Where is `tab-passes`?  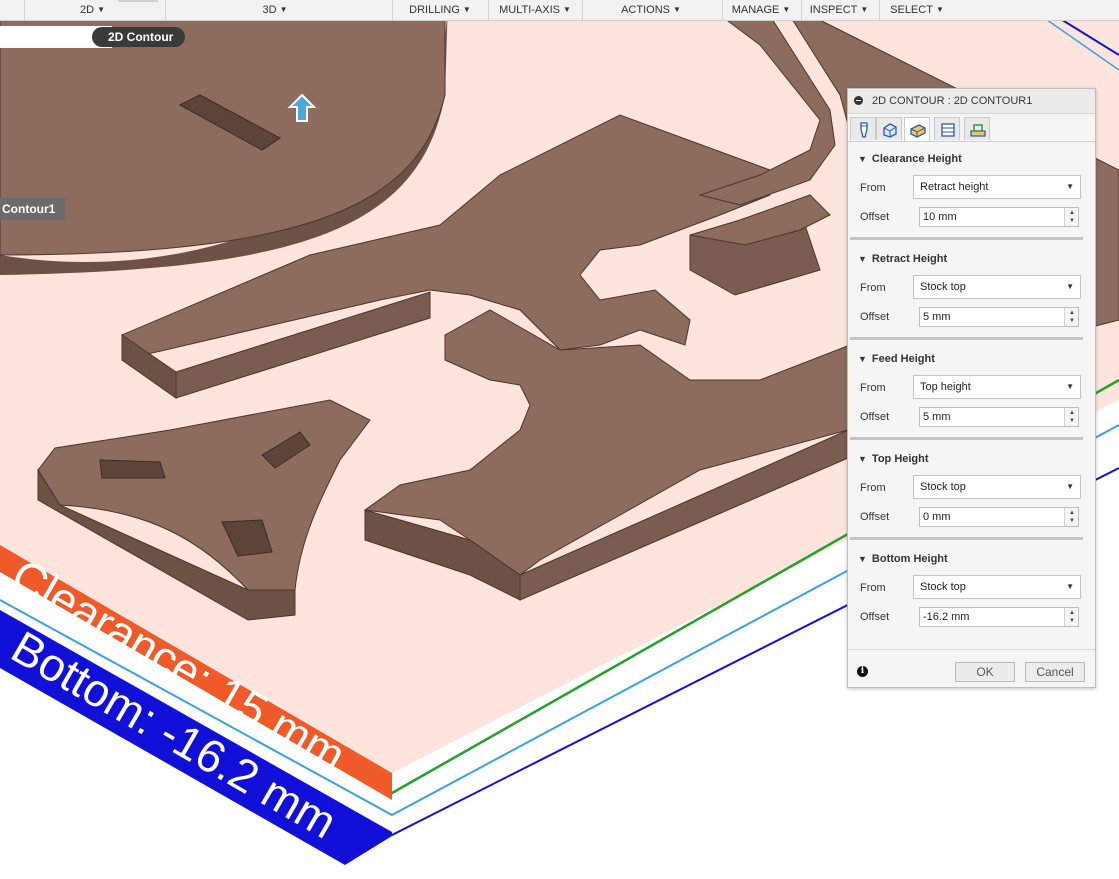
tab-passes is located at coordinates (947, 128).